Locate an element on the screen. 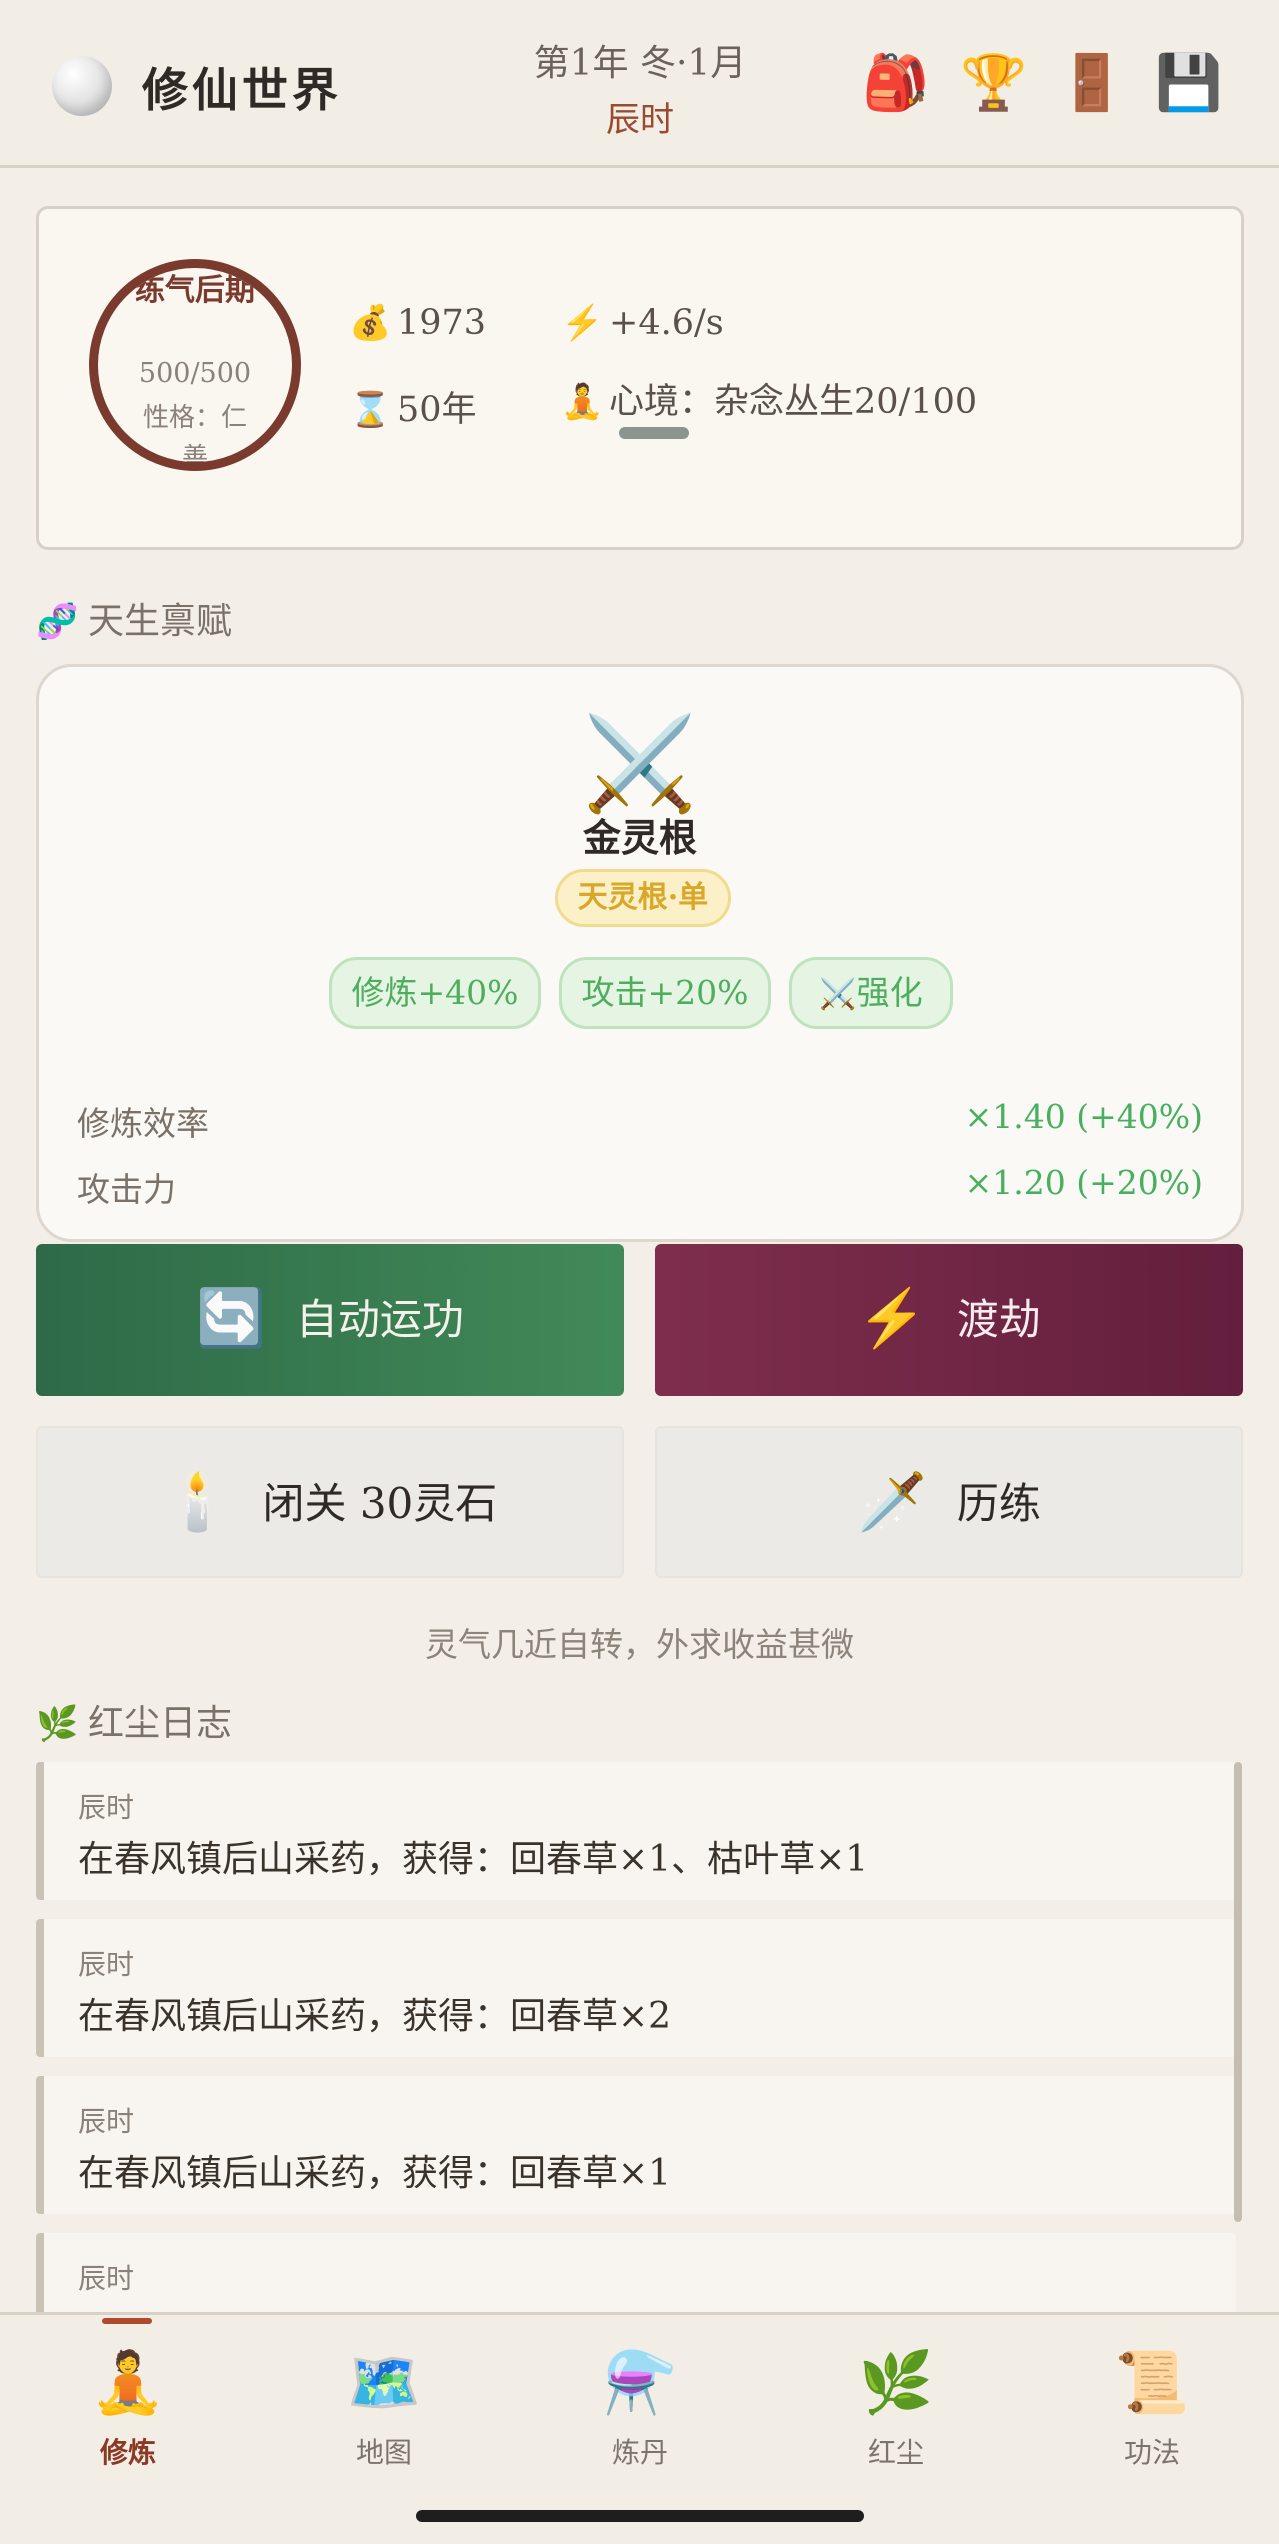 This screenshot has height=2544, width=1279. active-tab-indicator is located at coordinates (127, 2321).